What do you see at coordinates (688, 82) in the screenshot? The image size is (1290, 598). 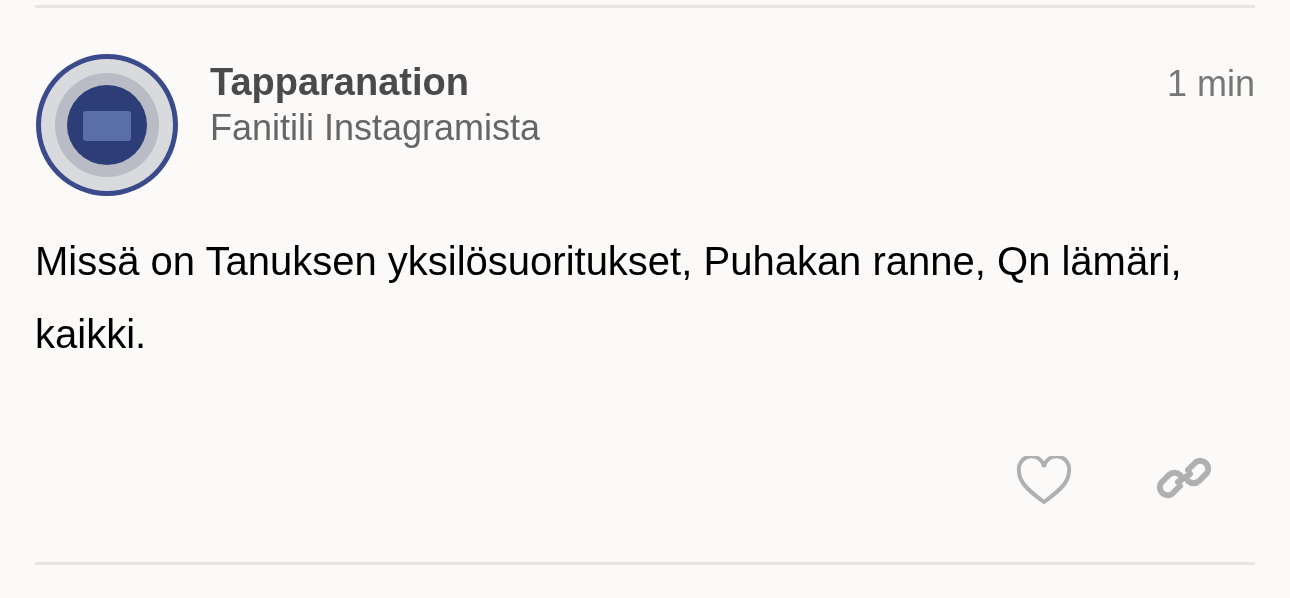 I see `author-name: Tapparanation` at bounding box center [688, 82].